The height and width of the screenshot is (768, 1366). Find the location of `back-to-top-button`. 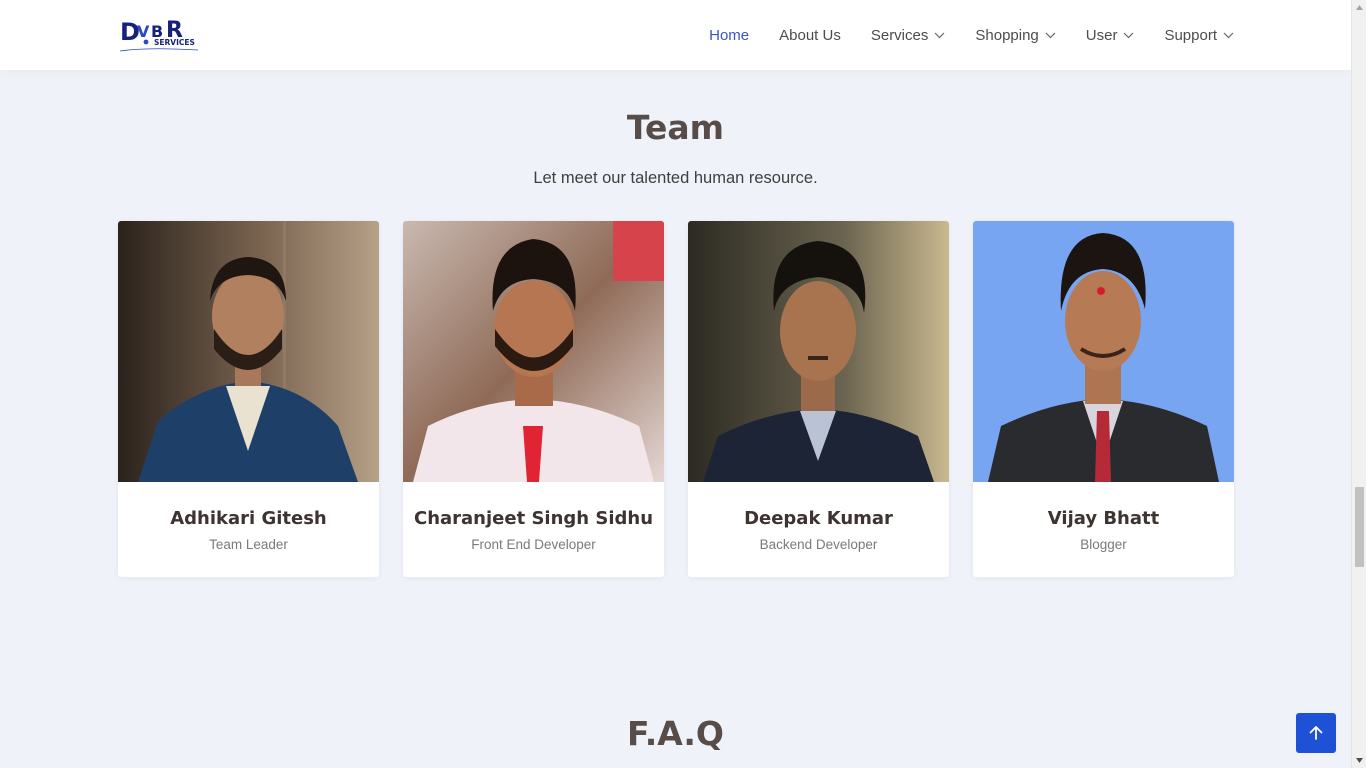

back-to-top-button is located at coordinates (1316, 733).